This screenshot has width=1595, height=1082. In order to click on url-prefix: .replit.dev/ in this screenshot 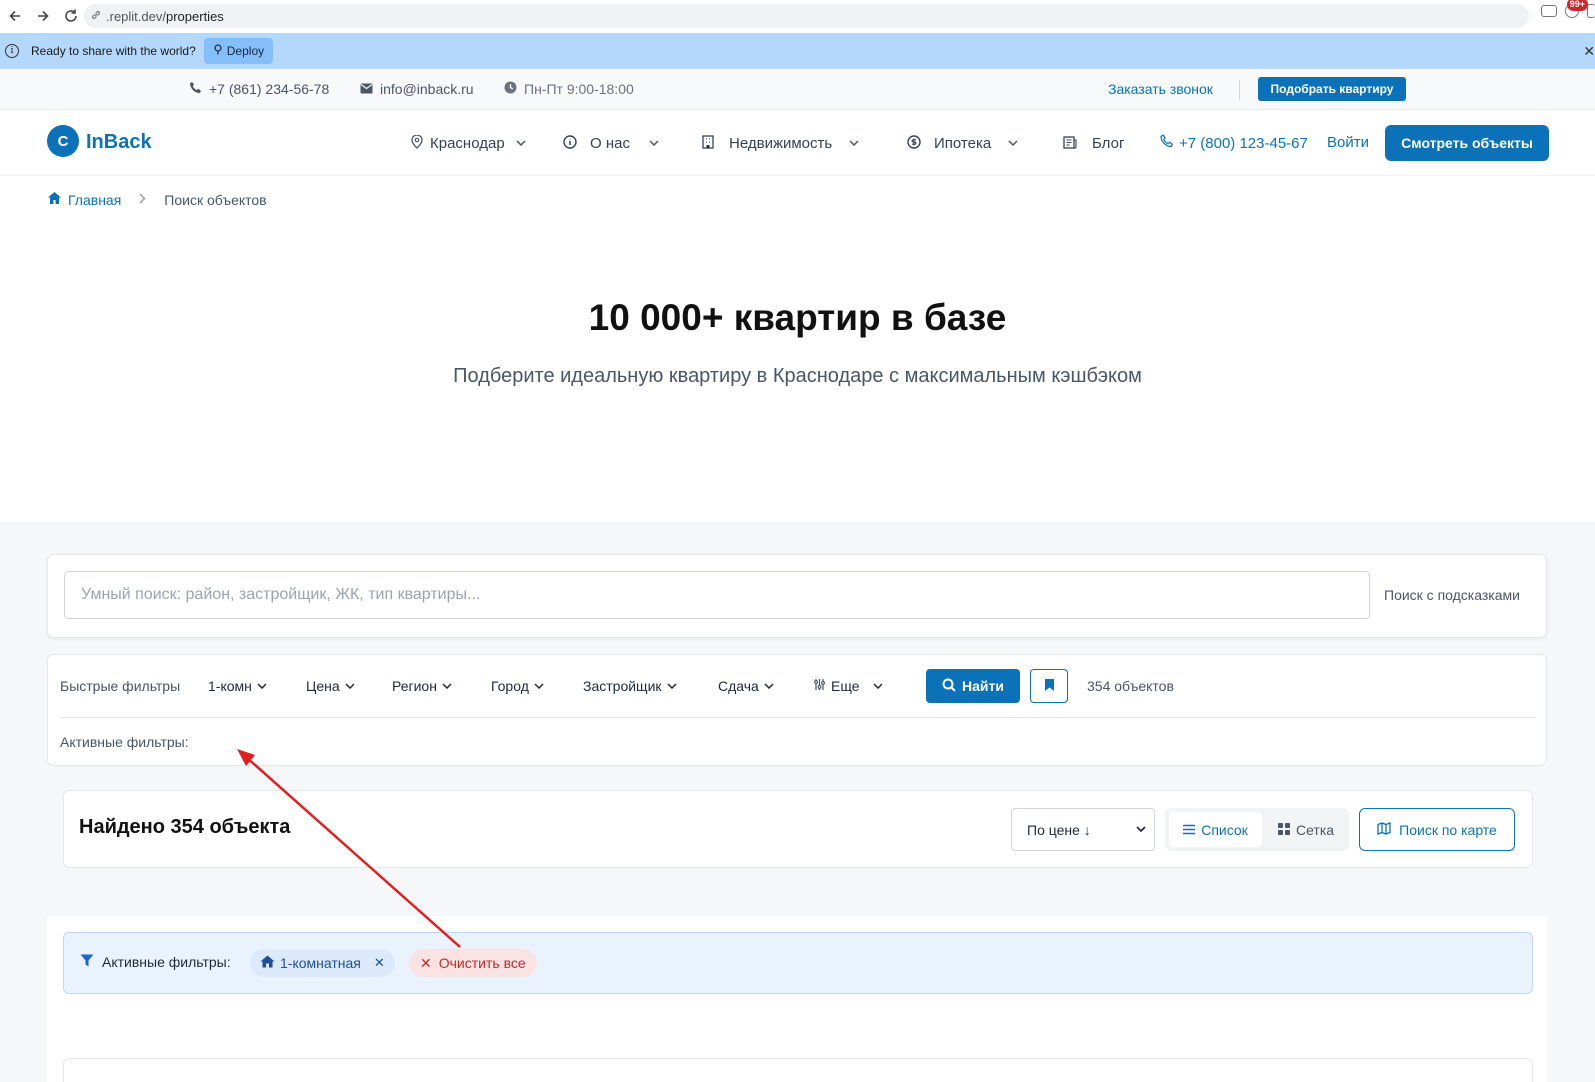, I will do `click(136, 16)`.